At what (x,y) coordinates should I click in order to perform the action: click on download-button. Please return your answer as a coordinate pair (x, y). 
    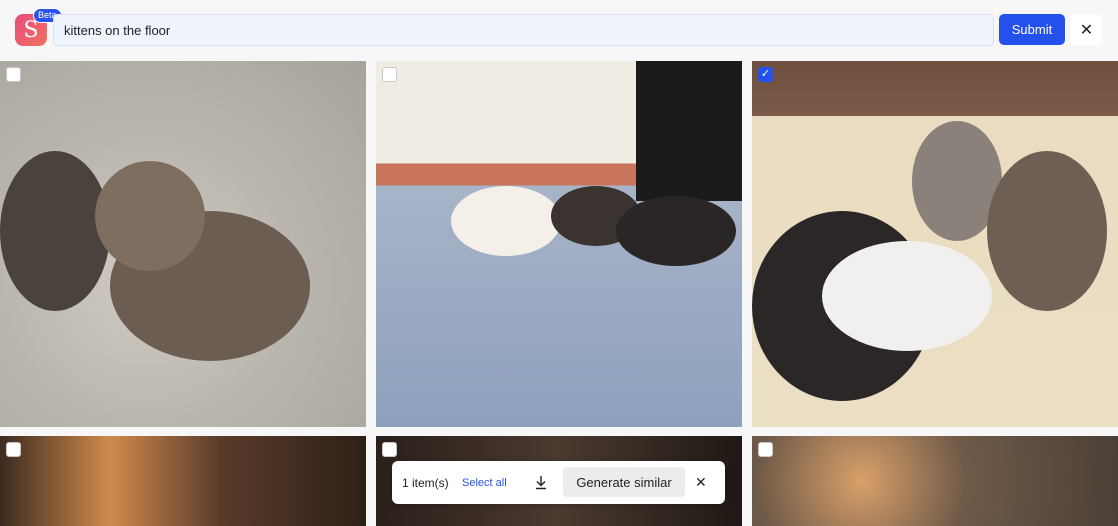
    Looking at the image, I should click on (541, 483).